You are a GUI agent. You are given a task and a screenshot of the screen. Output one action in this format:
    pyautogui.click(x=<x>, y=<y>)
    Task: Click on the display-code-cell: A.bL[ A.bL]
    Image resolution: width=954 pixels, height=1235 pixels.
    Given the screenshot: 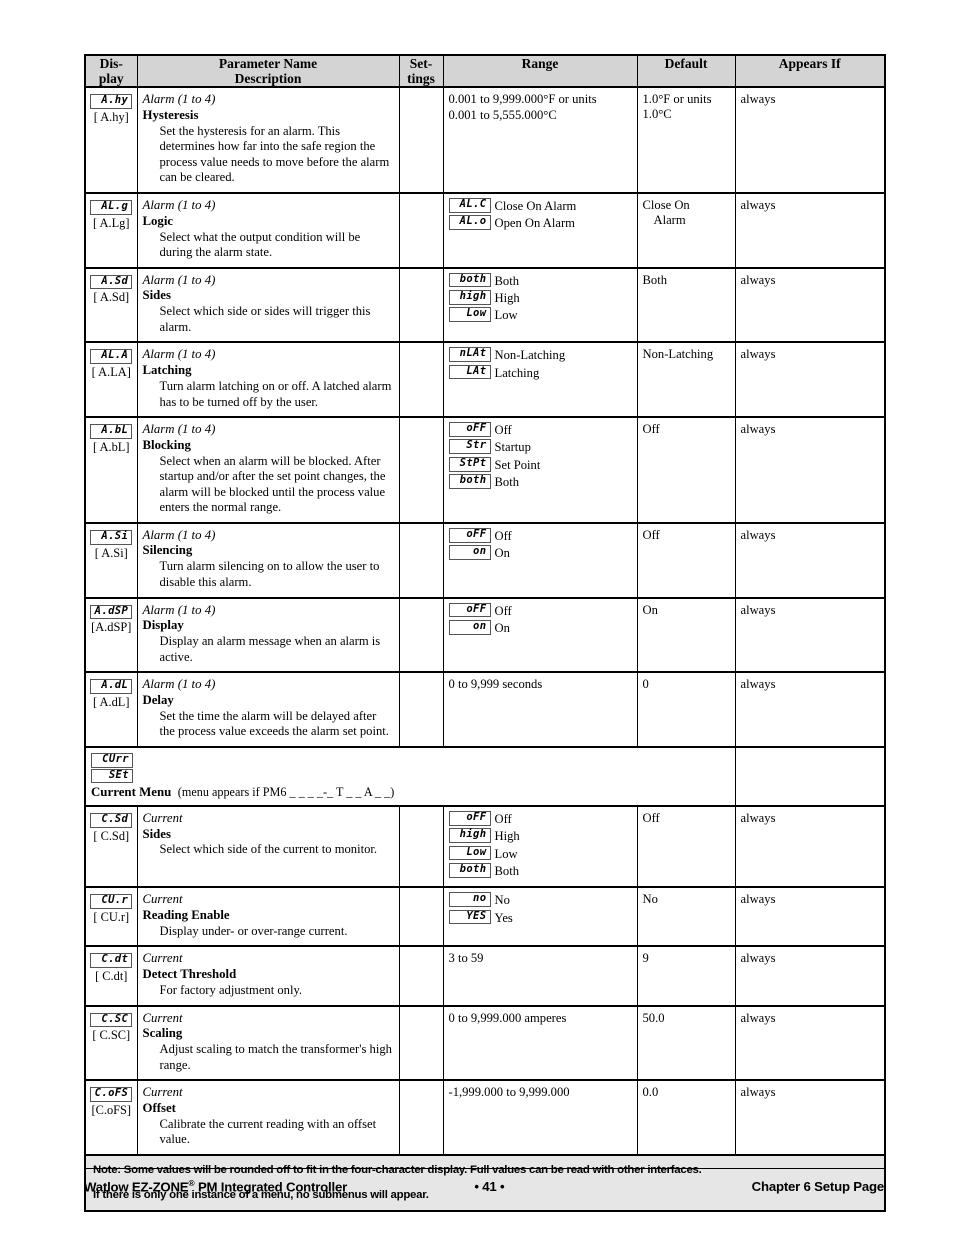 What is the action you would take?
    pyautogui.click(x=111, y=470)
    